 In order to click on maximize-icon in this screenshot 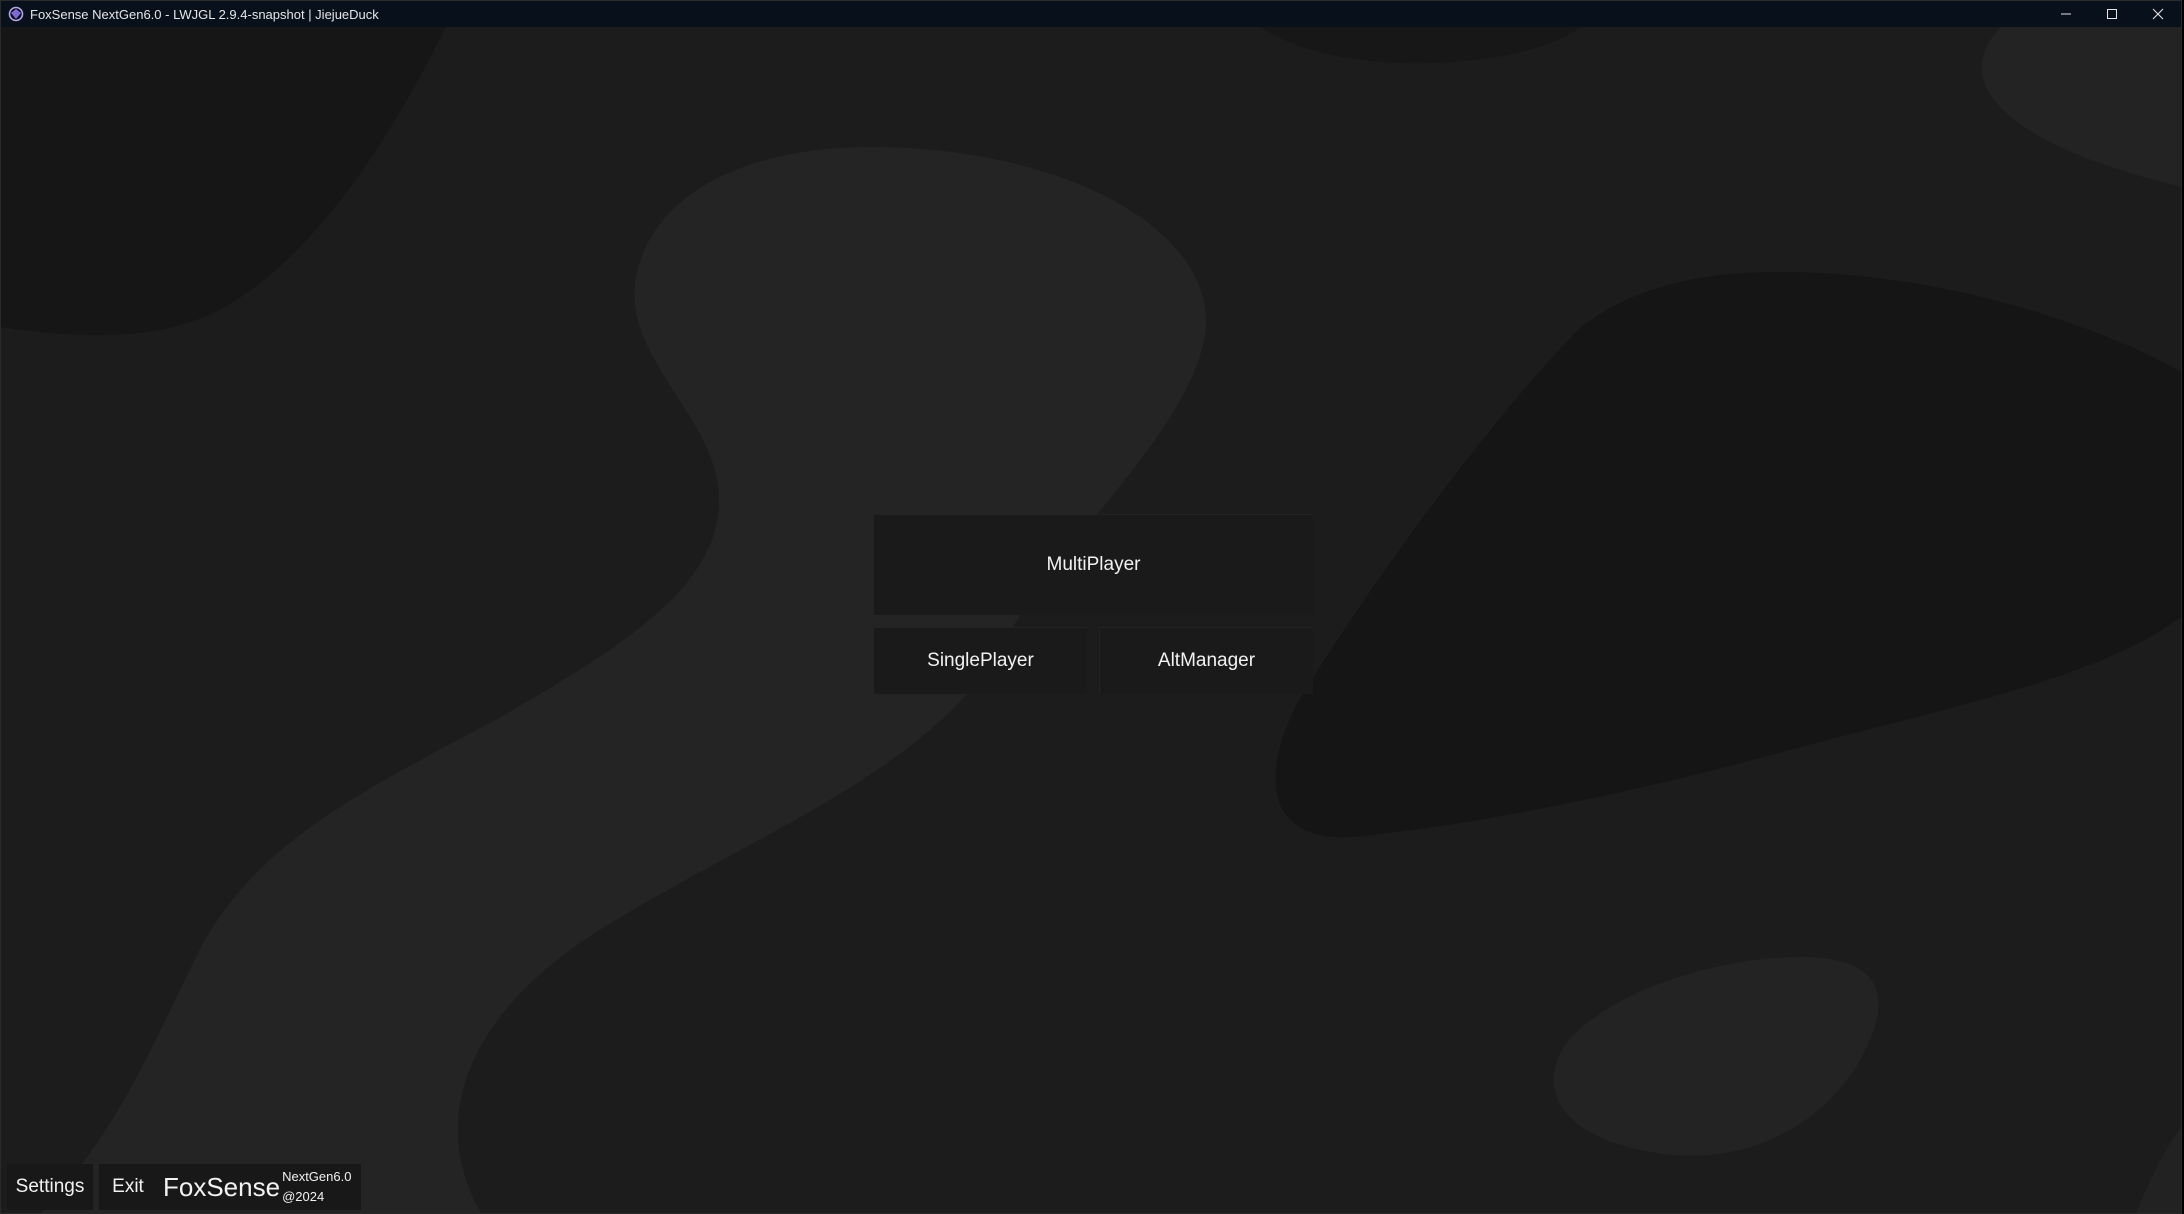, I will do `click(2112, 14)`.